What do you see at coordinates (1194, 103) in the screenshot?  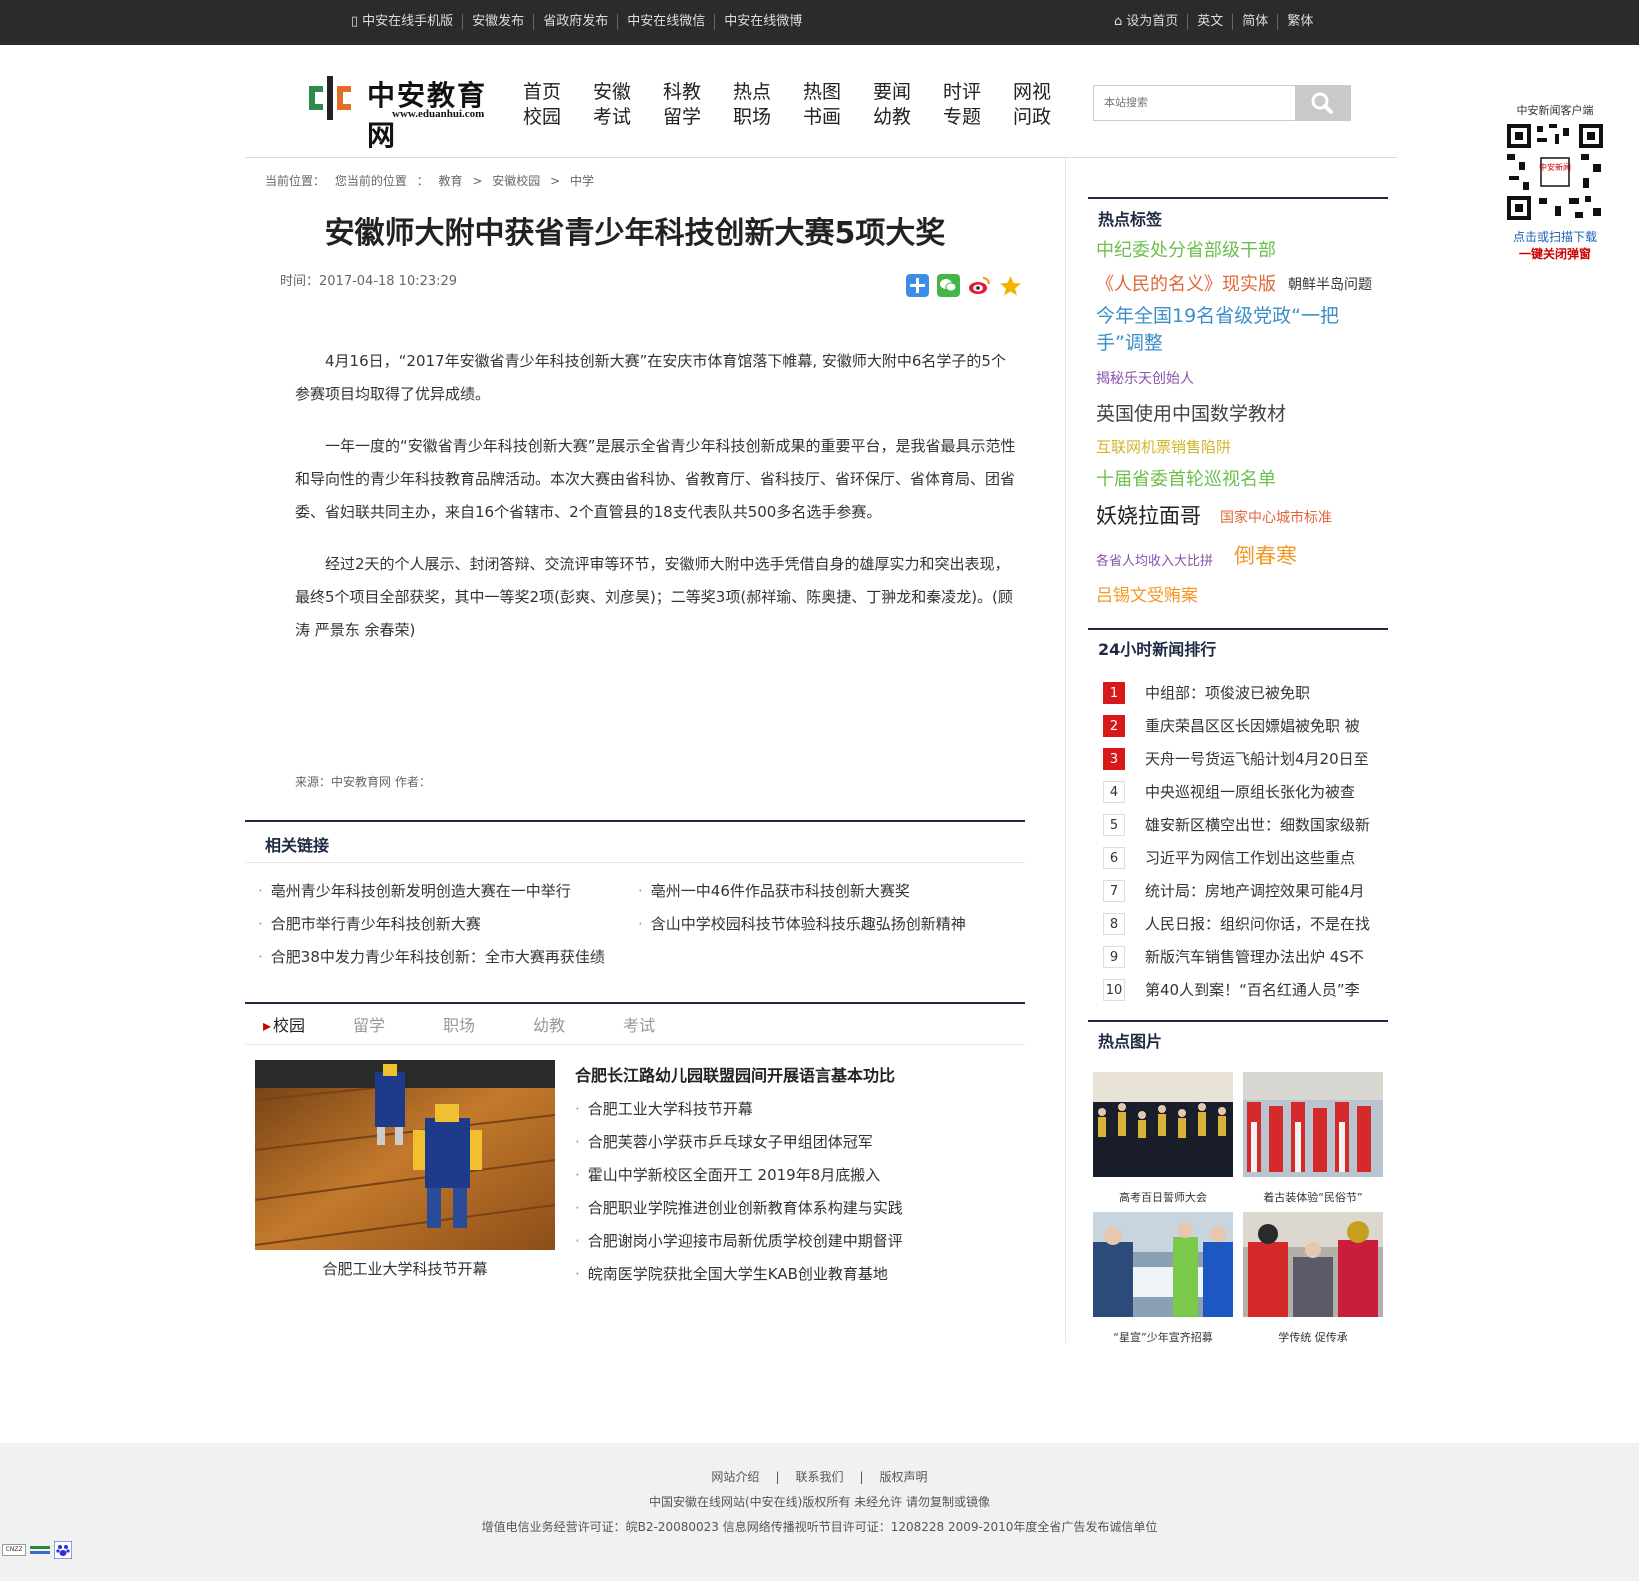 I see `search-input` at bounding box center [1194, 103].